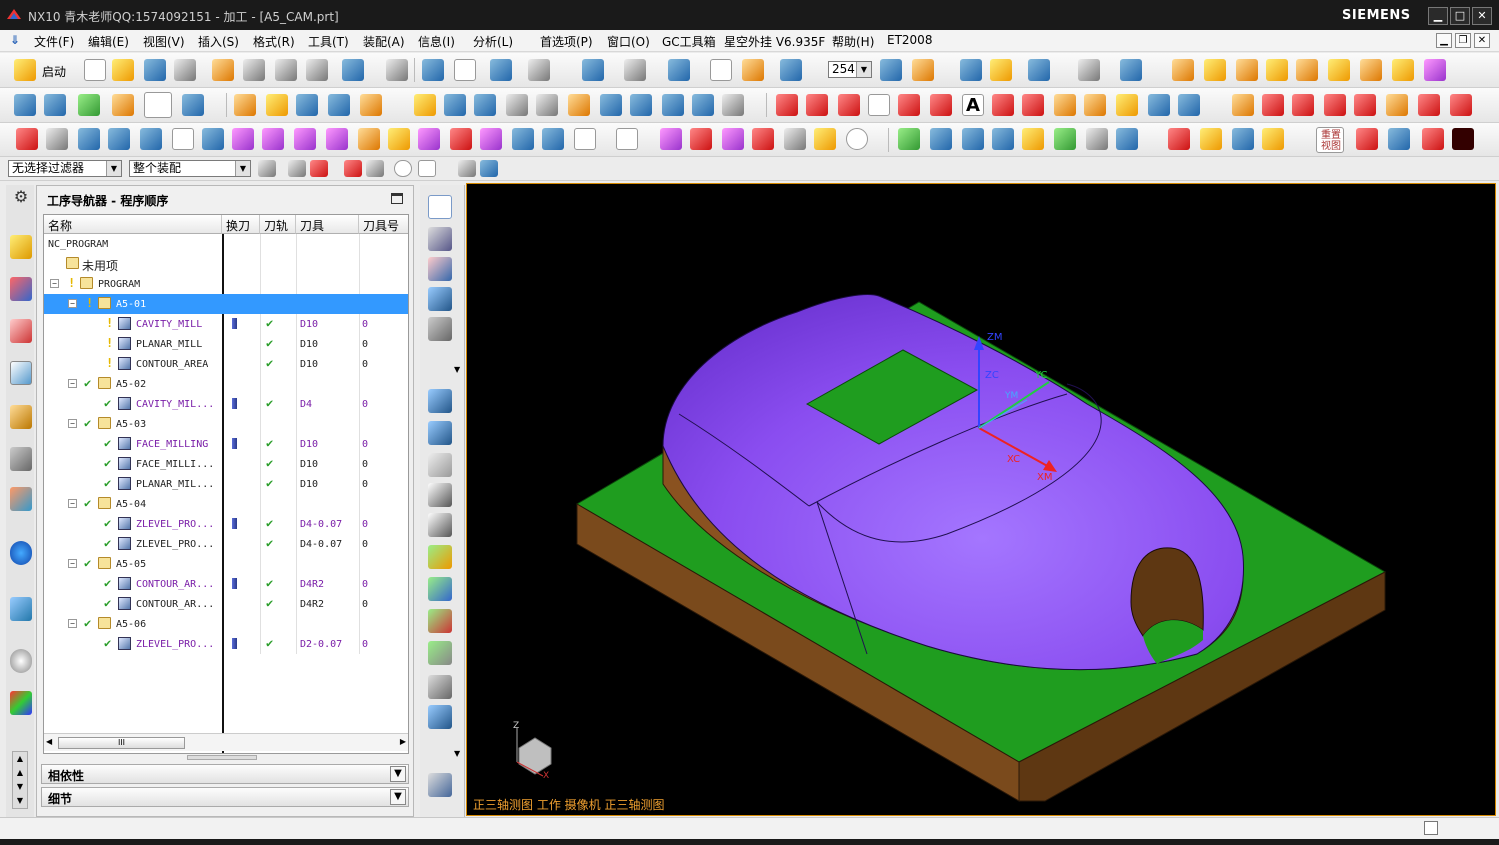 This screenshot has height=845, width=1499. What do you see at coordinates (119, 139) in the screenshot?
I see `arrow-right-icon` at bounding box center [119, 139].